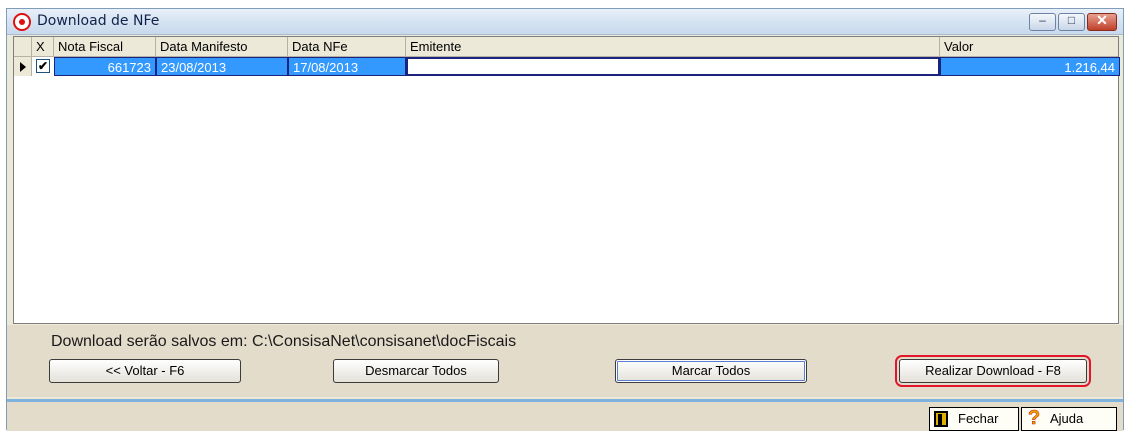 This screenshot has width=1132, height=434. What do you see at coordinates (941, 419) in the screenshot?
I see `exit-door-icon` at bounding box center [941, 419].